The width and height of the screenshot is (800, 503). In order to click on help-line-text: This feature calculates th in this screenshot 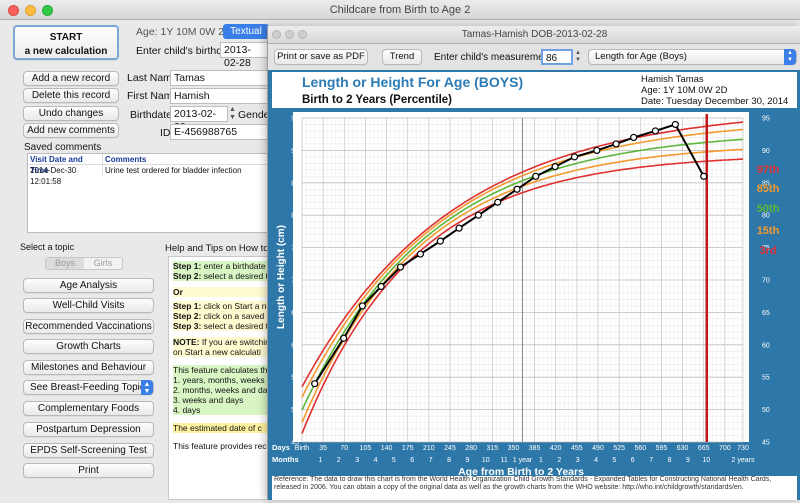, I will do `click(220, 370)`.